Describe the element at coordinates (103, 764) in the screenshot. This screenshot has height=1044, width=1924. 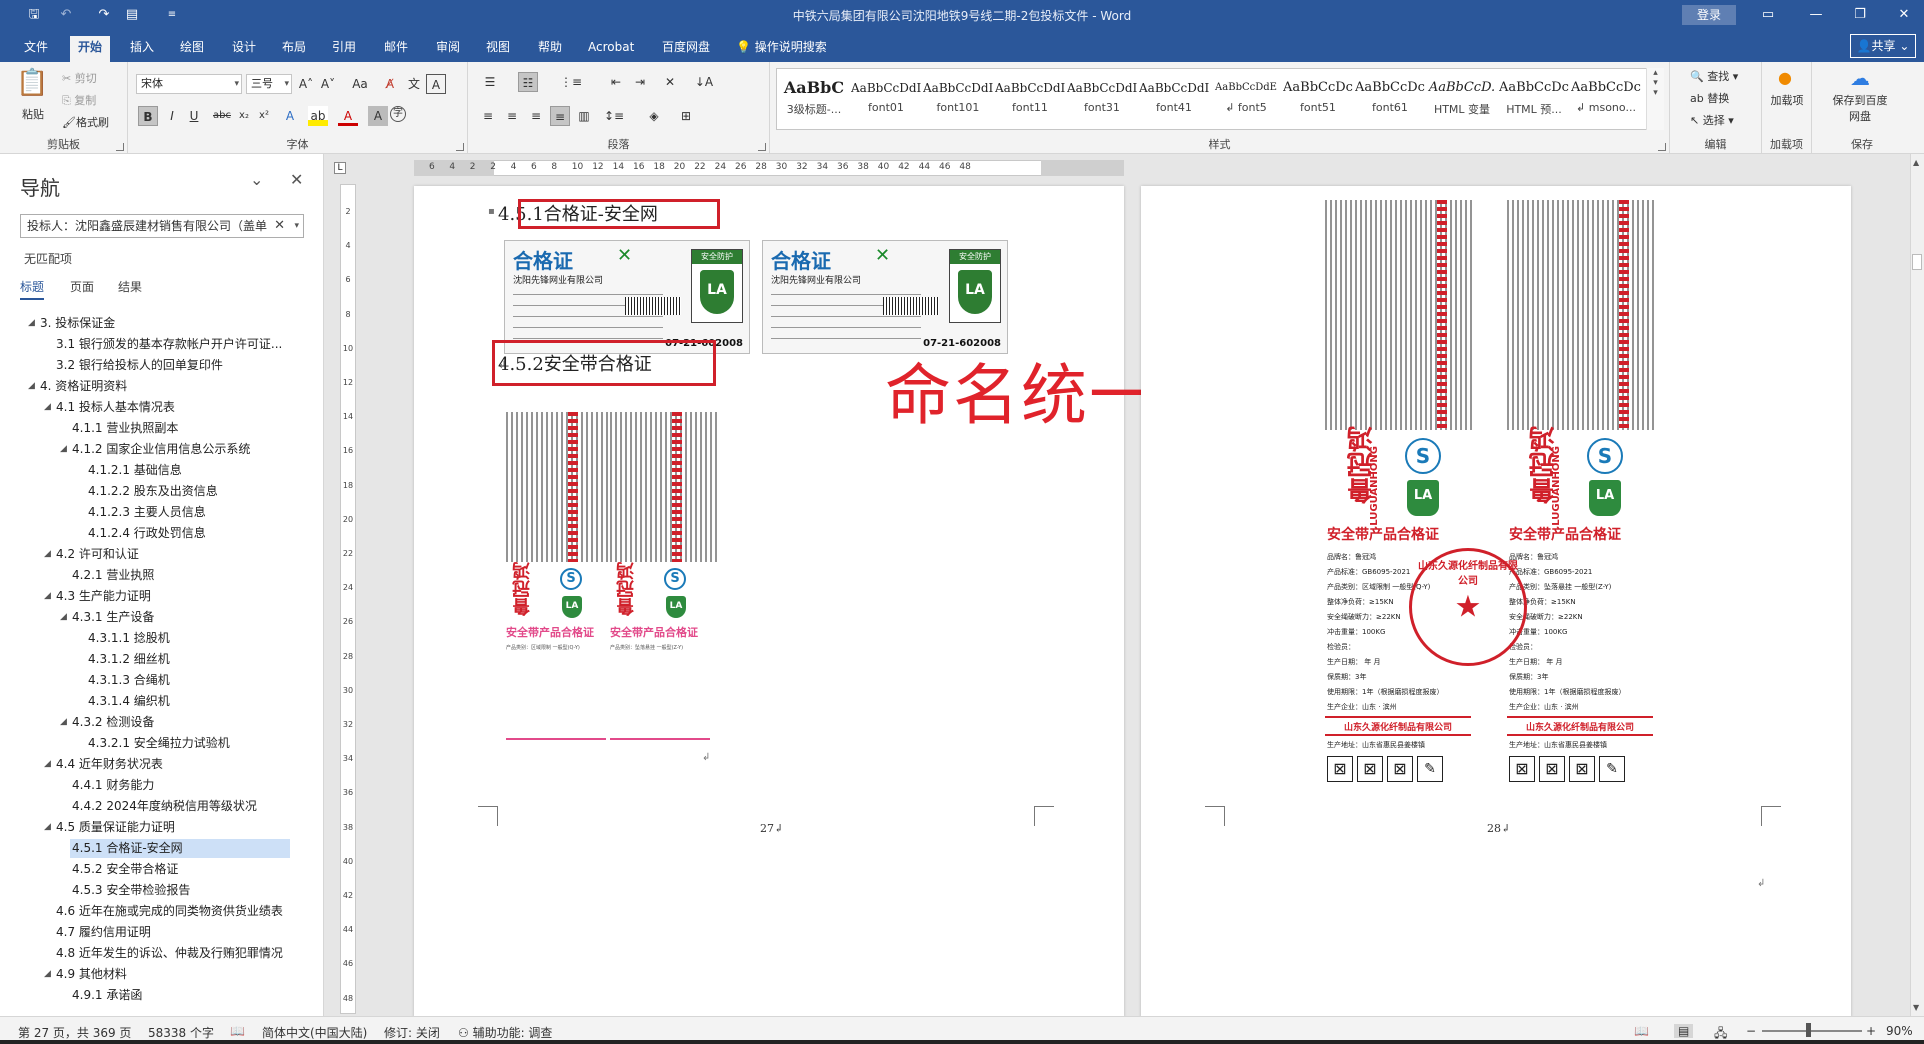
I see `nav-heading-item: ◢ 4.4 近年财务状况表` at that location.